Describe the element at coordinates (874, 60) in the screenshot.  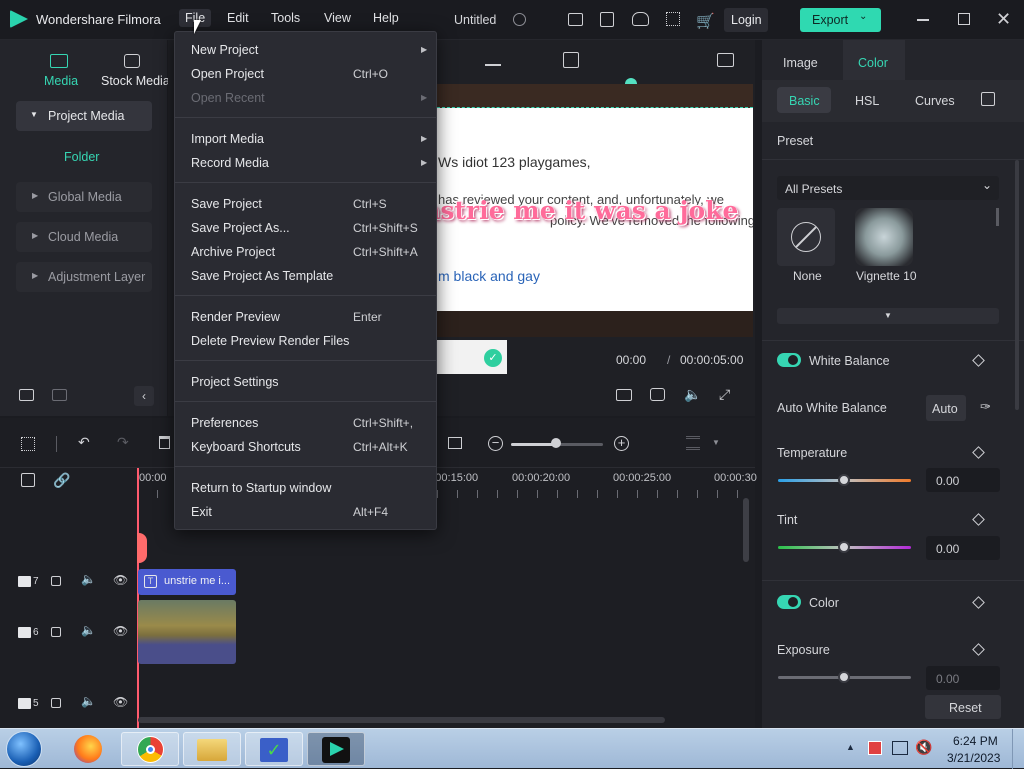
I see `tab-color: Color` at that location.